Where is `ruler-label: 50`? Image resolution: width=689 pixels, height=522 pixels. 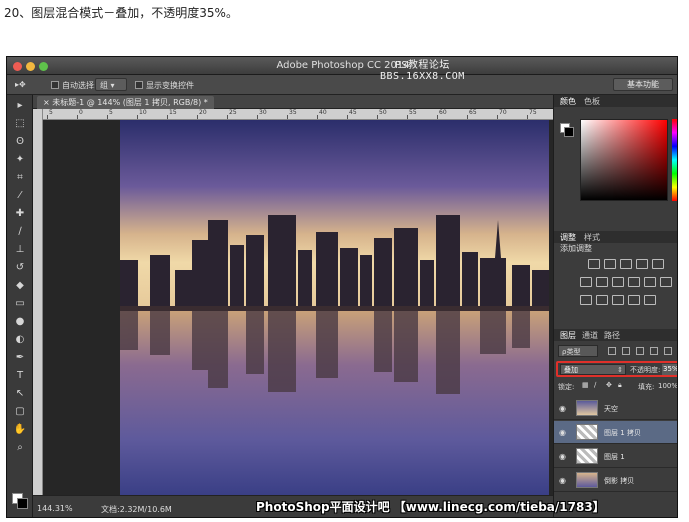
ruler-label: 50 is located at coordinates (383, 112).